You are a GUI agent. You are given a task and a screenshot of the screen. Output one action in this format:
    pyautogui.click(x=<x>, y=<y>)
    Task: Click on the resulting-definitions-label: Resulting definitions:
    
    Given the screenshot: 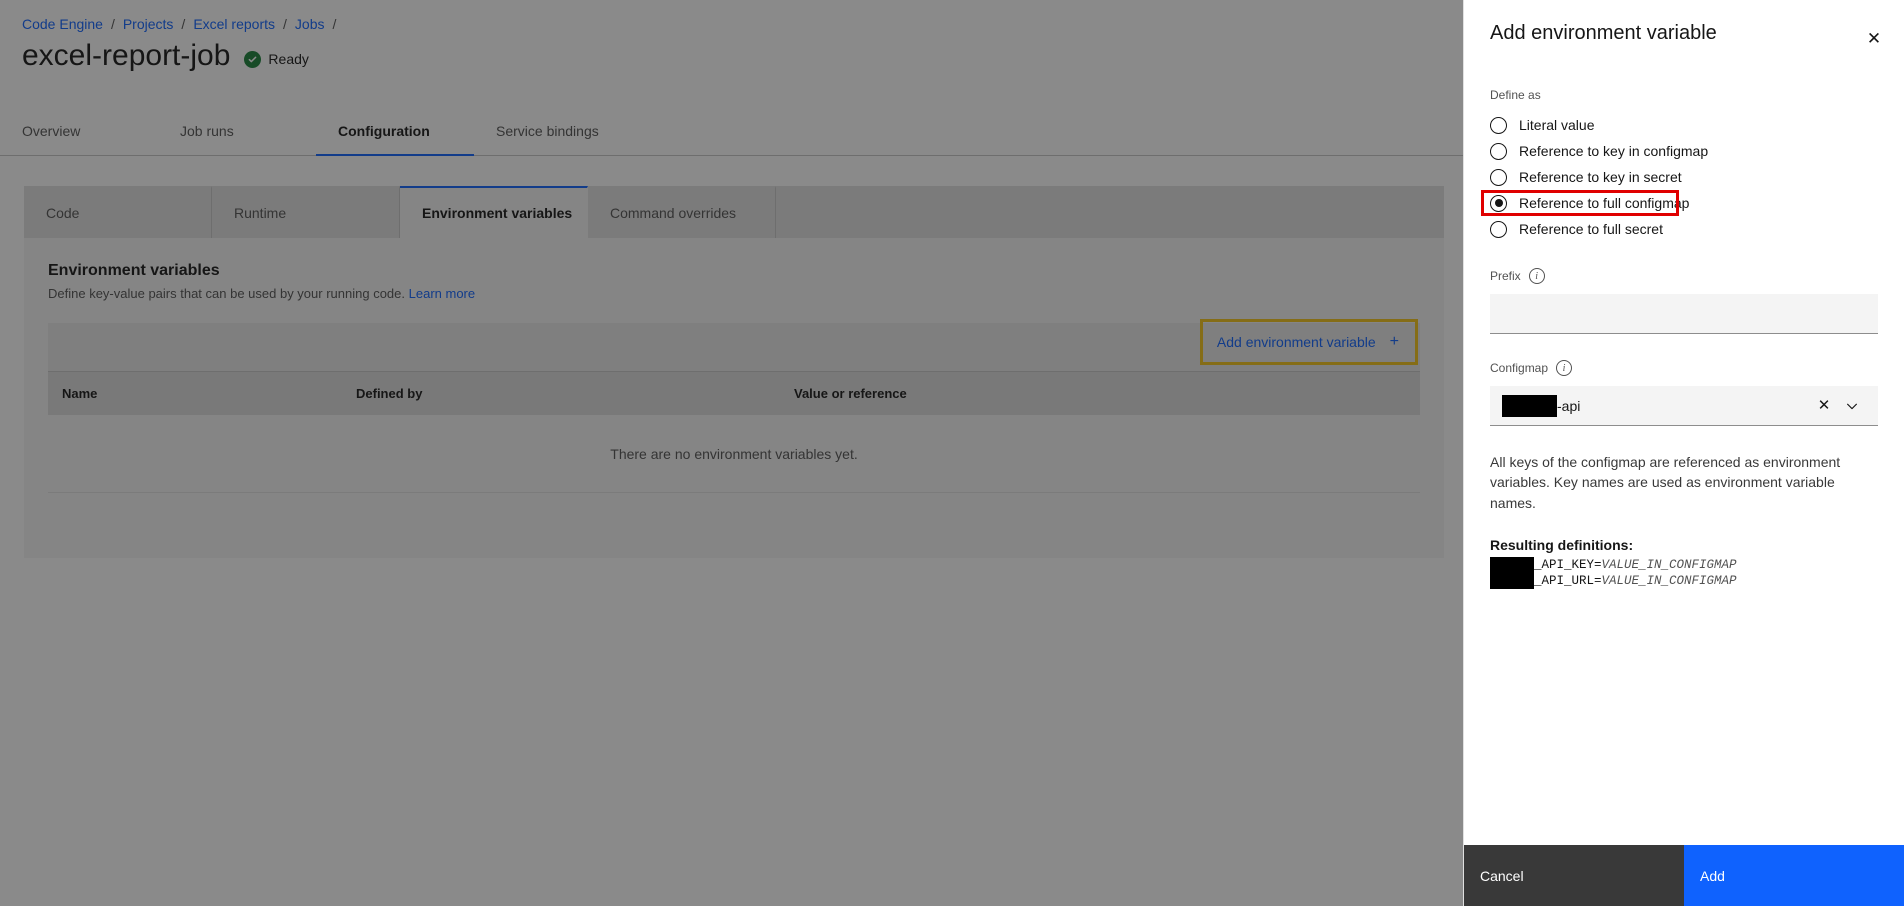 What is the action you would take?
    pyautogui.click(x=1562, y=544)
    